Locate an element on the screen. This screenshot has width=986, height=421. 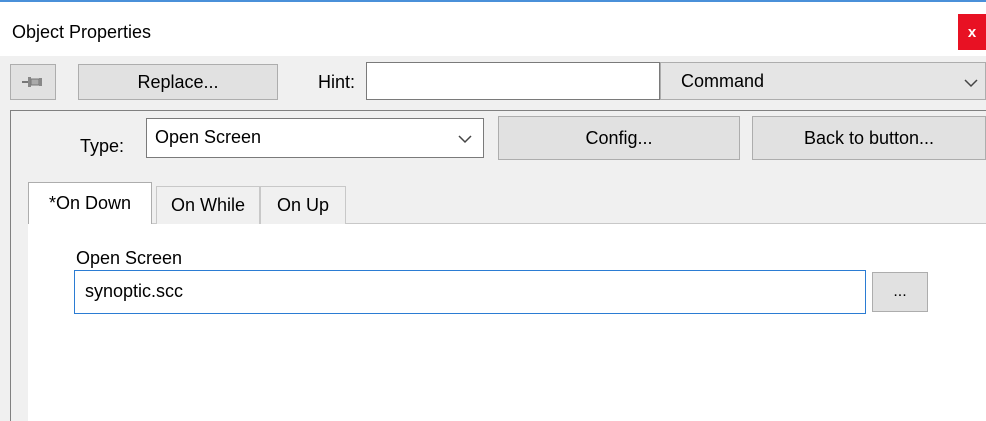
type-dropdown-value: Open Screen is located at coordinates (208, 137).